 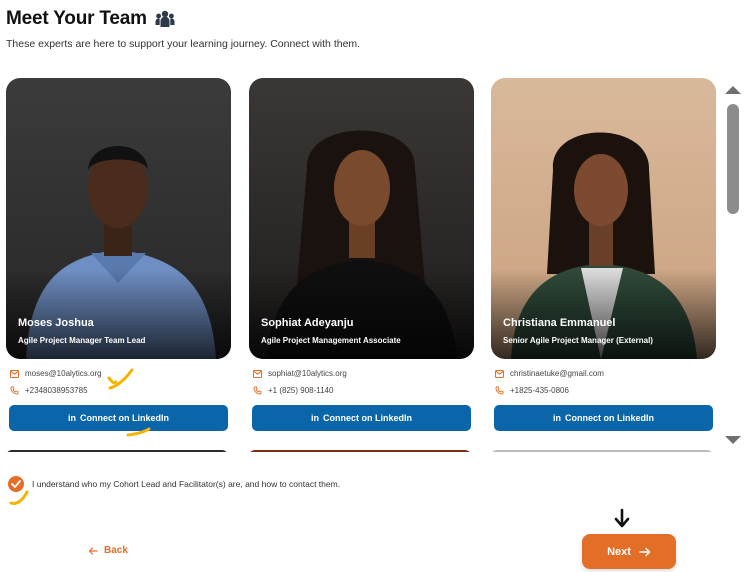 I want to click on scroll-up-arrow-icon, so click(x=733, y=90).